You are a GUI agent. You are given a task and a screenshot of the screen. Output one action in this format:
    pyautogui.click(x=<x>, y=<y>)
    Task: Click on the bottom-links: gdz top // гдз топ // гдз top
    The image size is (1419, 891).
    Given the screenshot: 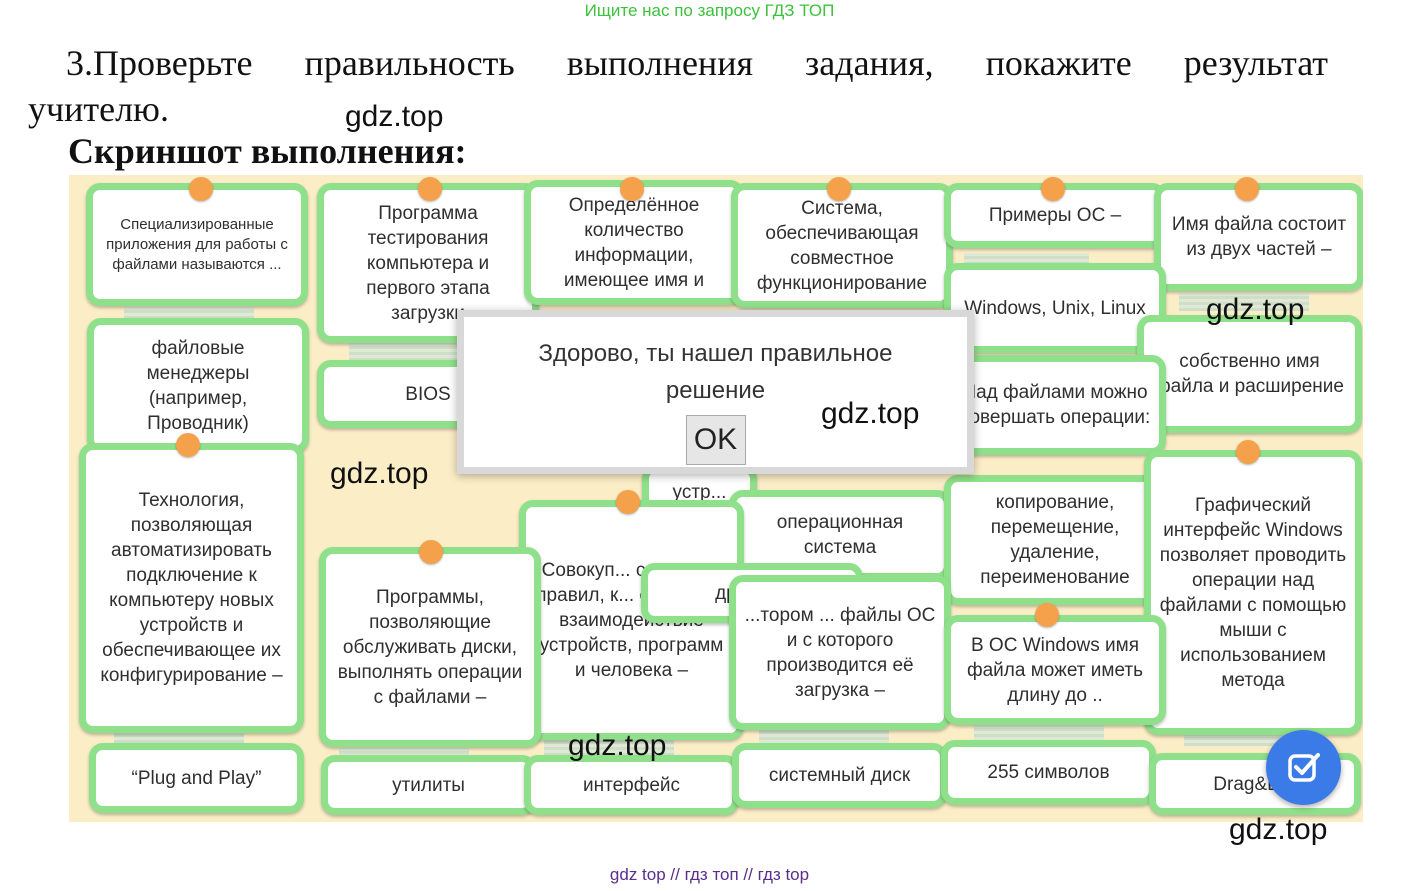 What is the action you would take?
    pyautogui.click(x=709, y=875)
    